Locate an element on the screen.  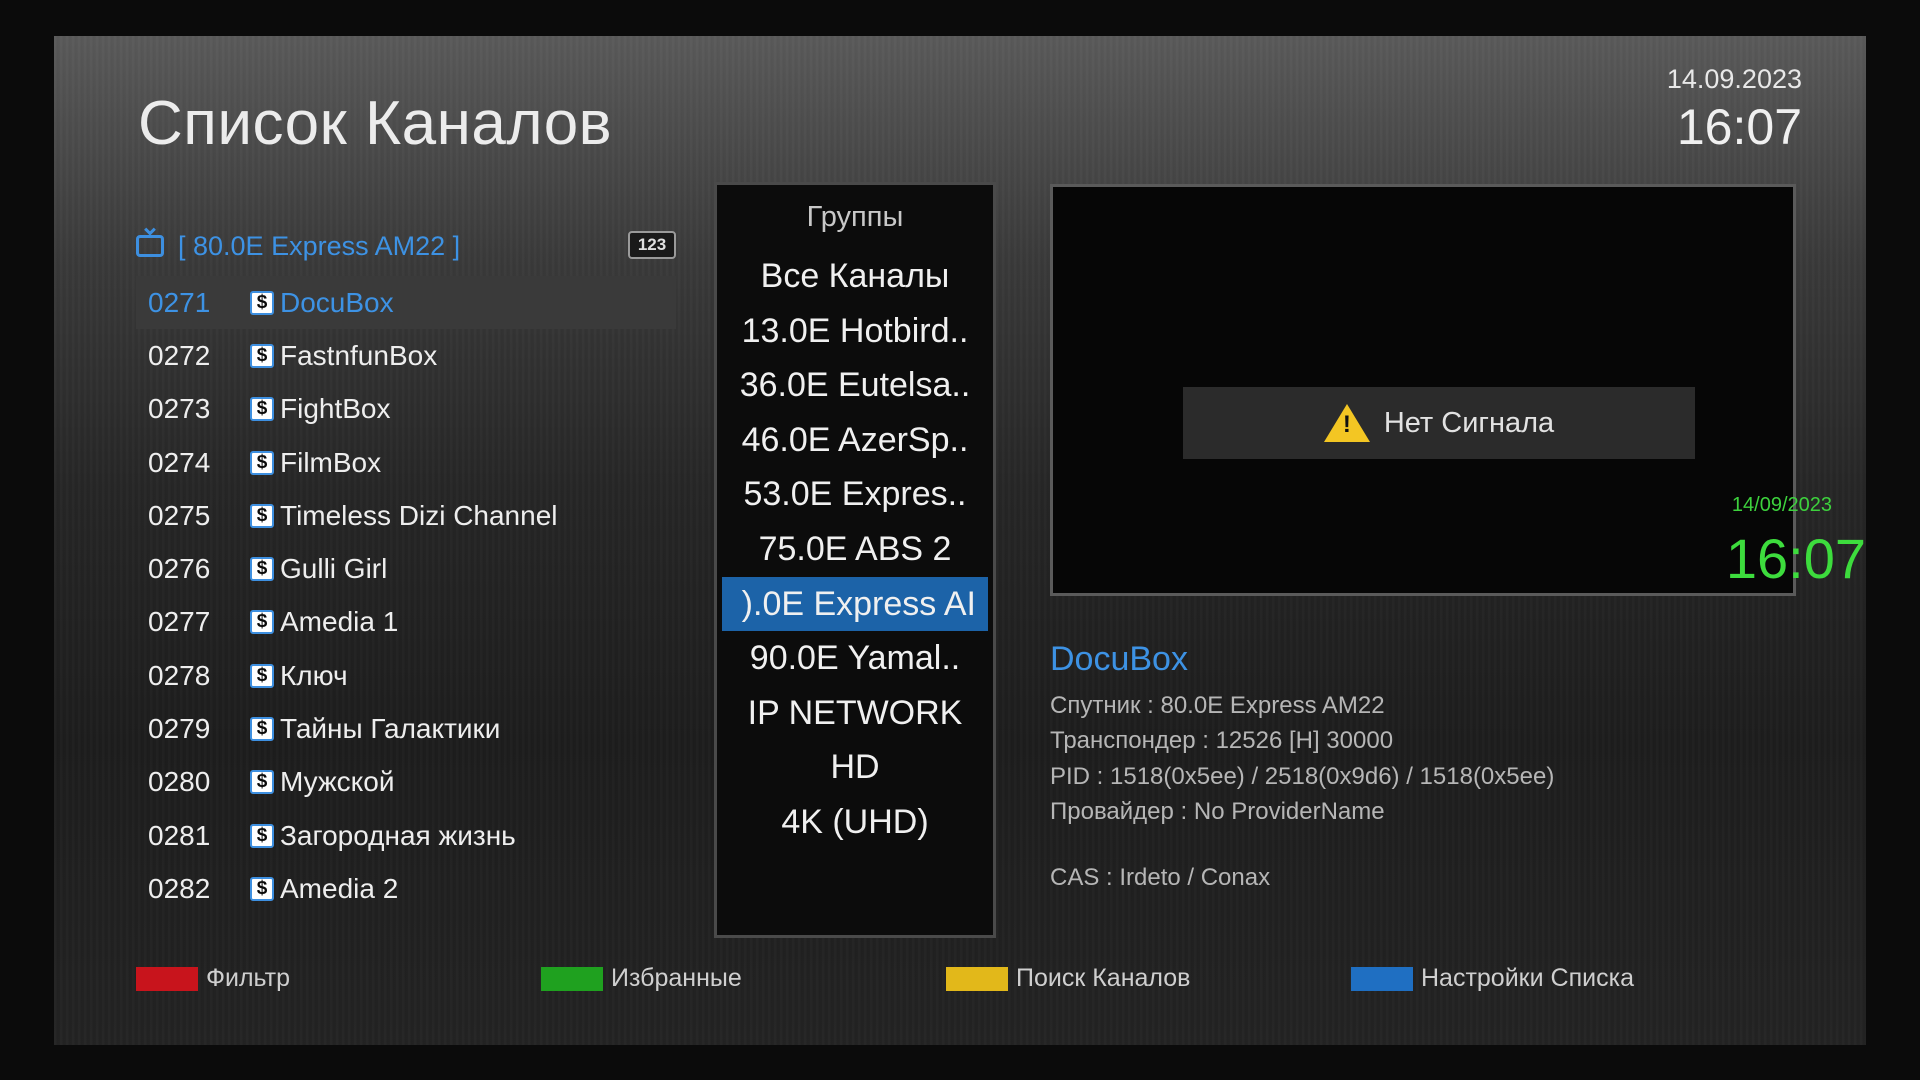
legend-yellow-search: Поиск Каналов is located at coordinates (1068, 978).